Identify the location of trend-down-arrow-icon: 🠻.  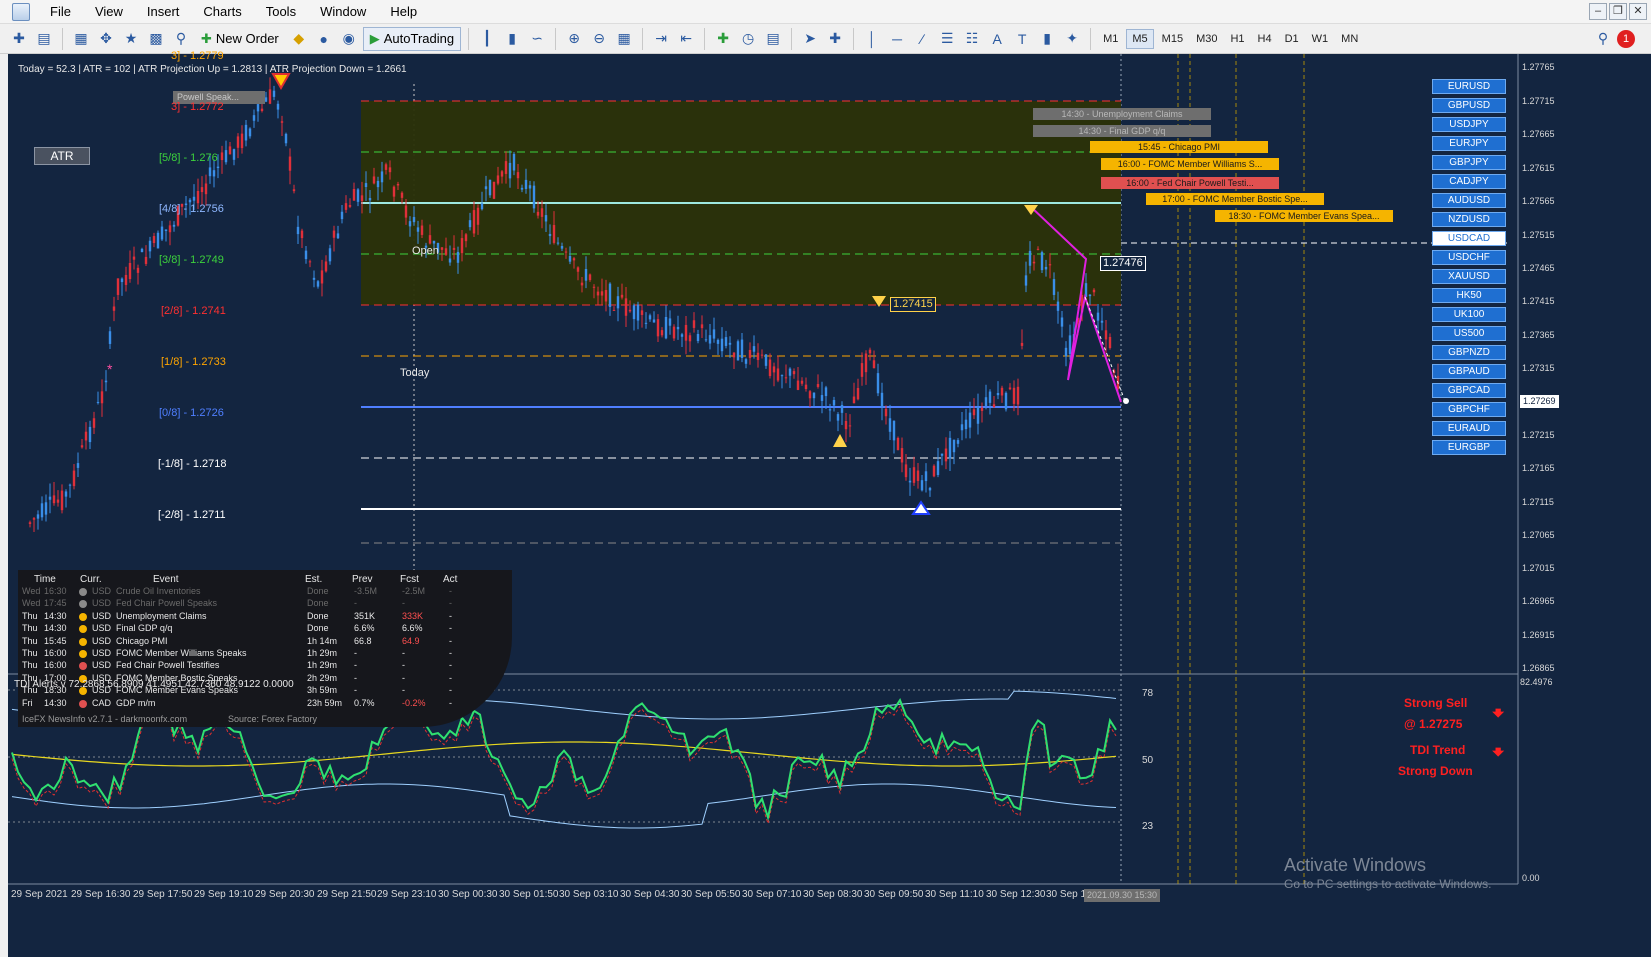
(1498, 753).